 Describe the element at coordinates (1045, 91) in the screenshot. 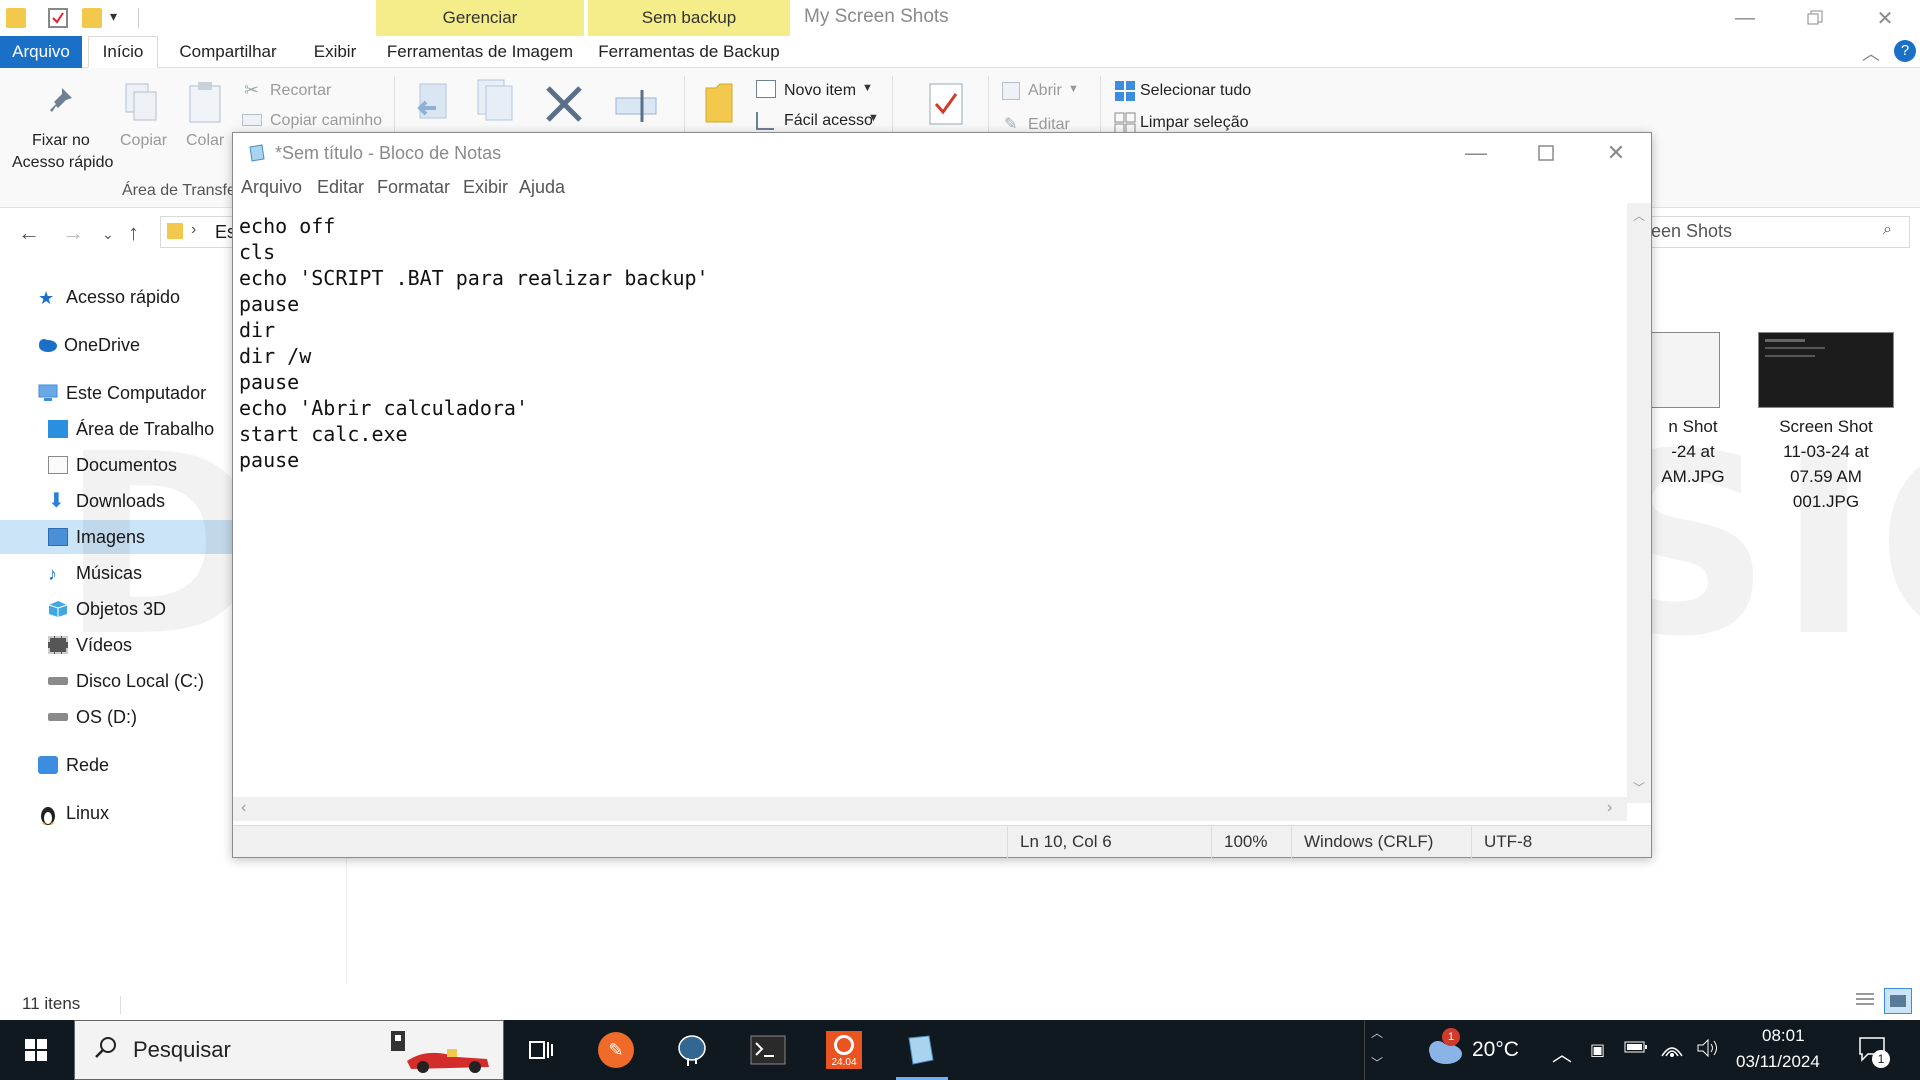

I see `open-label: Abrir` at that location.